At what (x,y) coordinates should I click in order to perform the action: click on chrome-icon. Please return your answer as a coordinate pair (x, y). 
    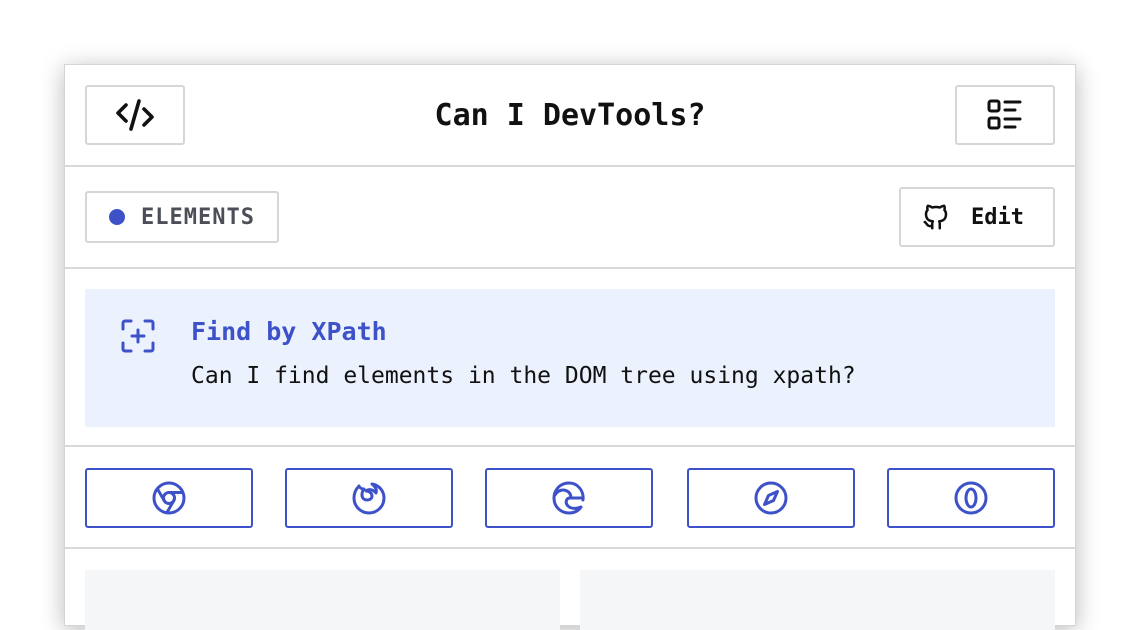
    Looking at the image, I should click on (169, 498).